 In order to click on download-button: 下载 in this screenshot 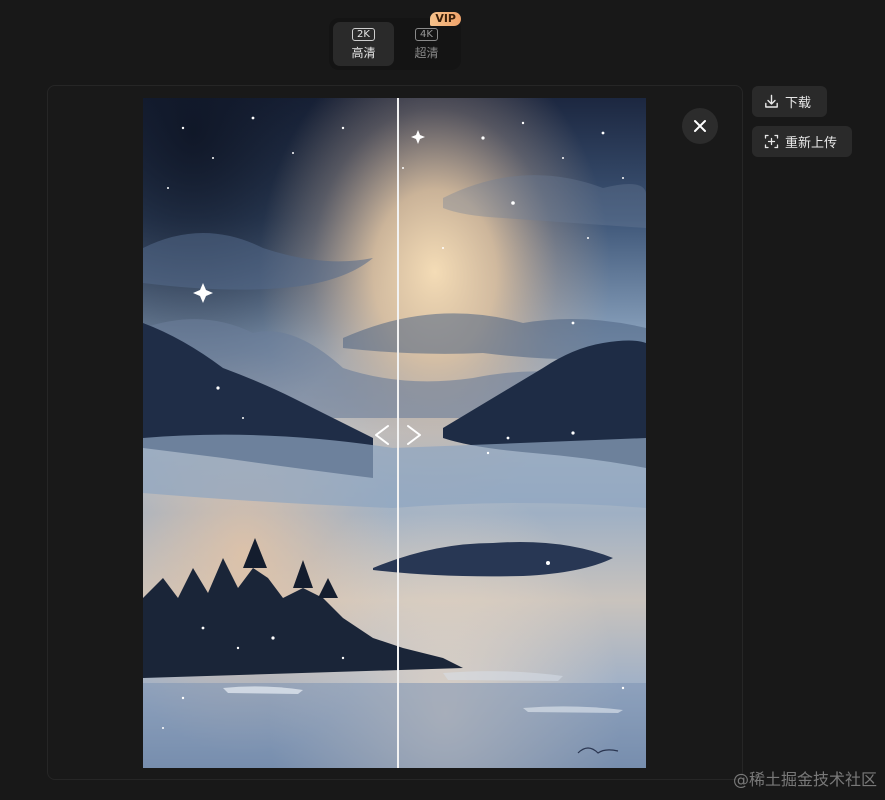, I will do `click(789, 101)`.